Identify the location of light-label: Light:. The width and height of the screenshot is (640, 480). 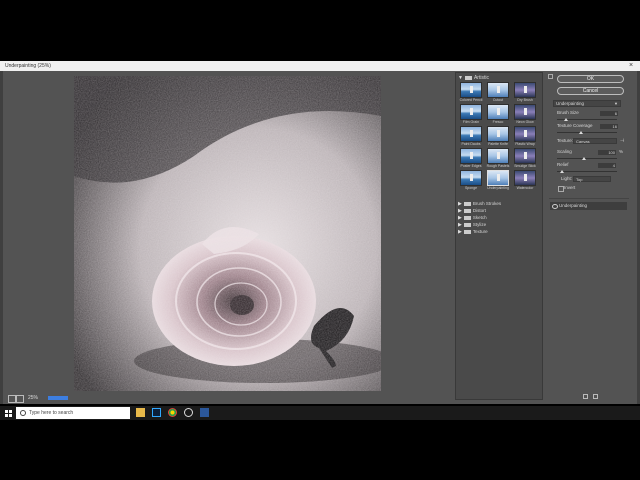
(567, 178).